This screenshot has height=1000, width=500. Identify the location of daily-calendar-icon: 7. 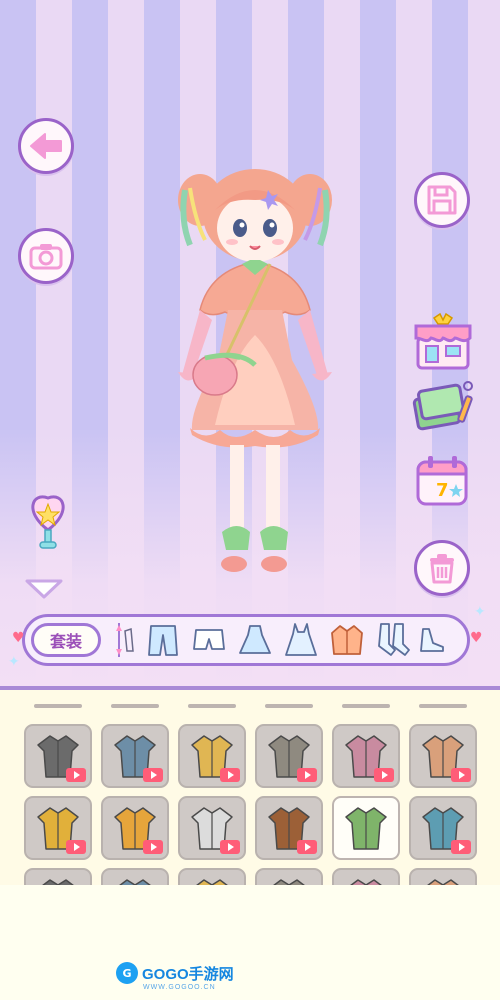
(442, 481).